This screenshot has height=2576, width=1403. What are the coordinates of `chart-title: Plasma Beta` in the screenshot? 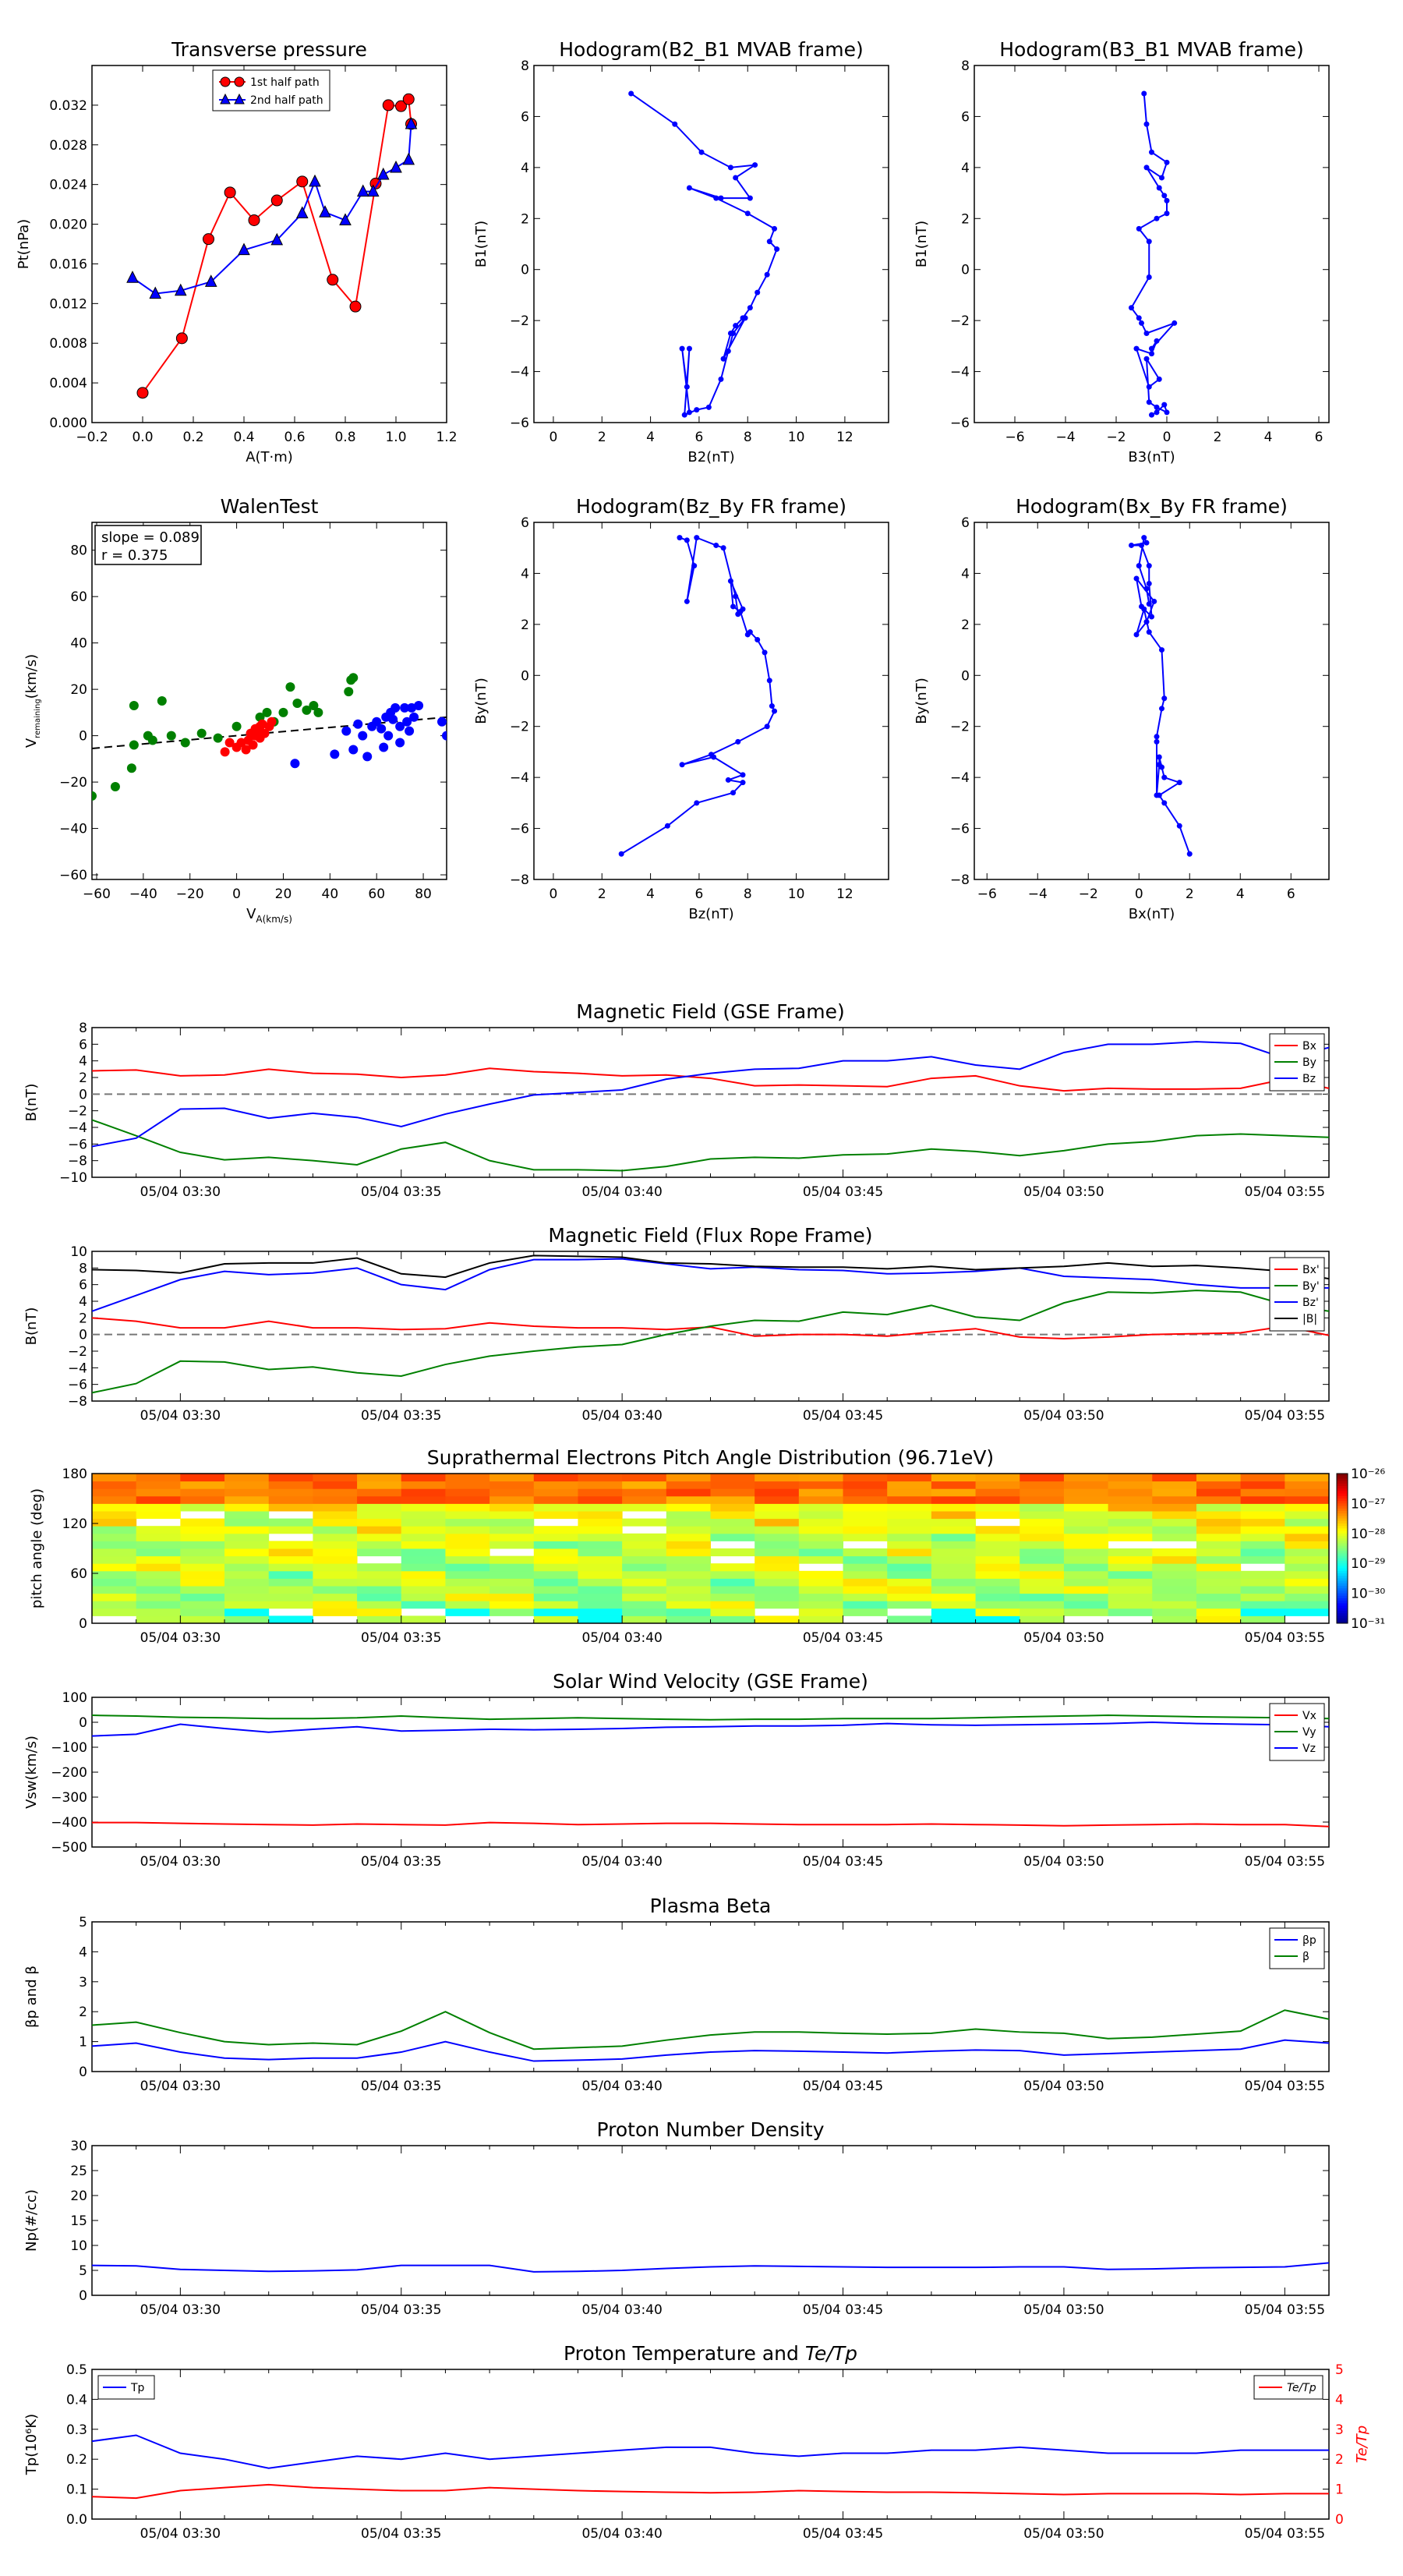 It's located at (711, 1906).